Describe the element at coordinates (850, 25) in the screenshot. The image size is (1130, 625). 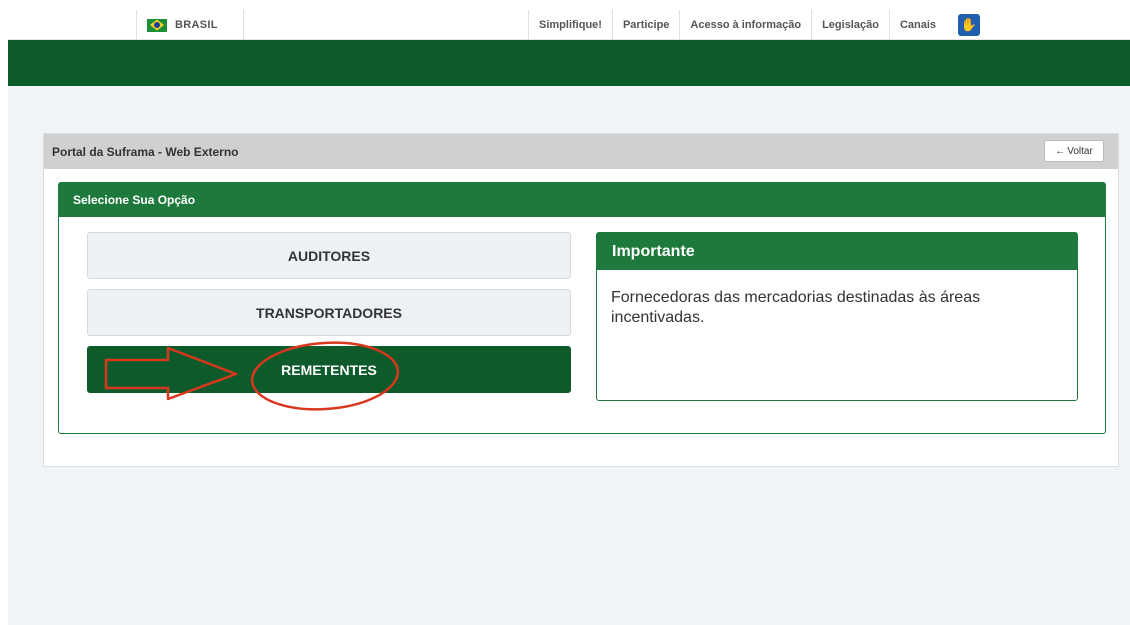
I see `govlink-legislacao: Legislação` at that location.